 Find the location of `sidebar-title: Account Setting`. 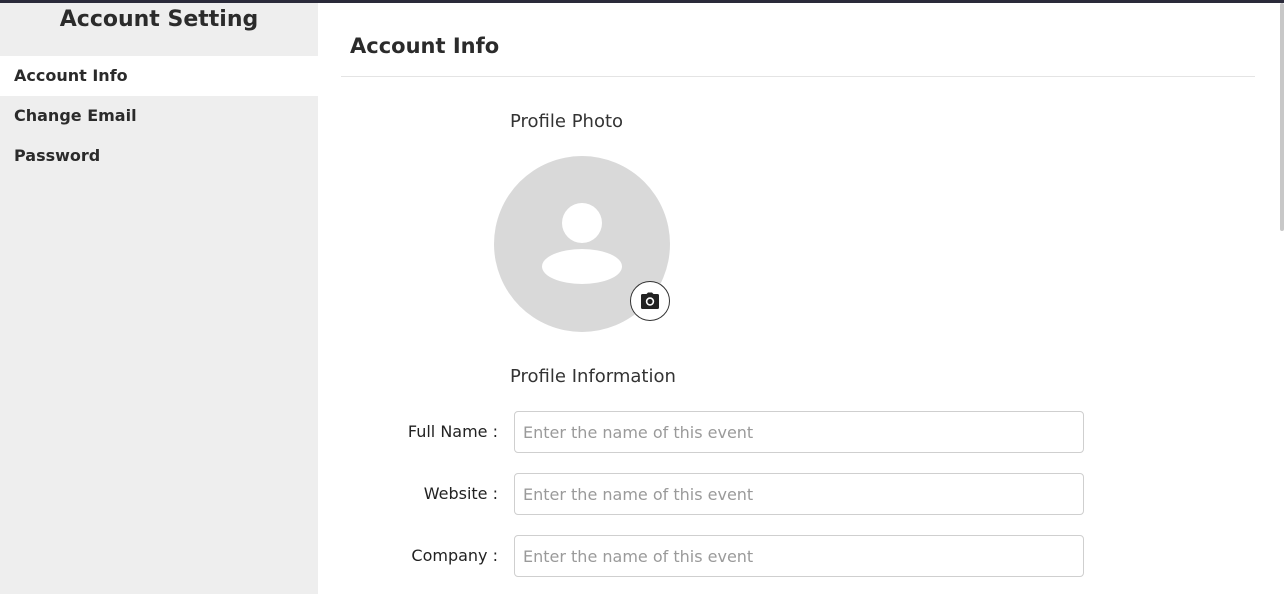

sidebar-title: Account Setting is located at coordinates (159, 19).